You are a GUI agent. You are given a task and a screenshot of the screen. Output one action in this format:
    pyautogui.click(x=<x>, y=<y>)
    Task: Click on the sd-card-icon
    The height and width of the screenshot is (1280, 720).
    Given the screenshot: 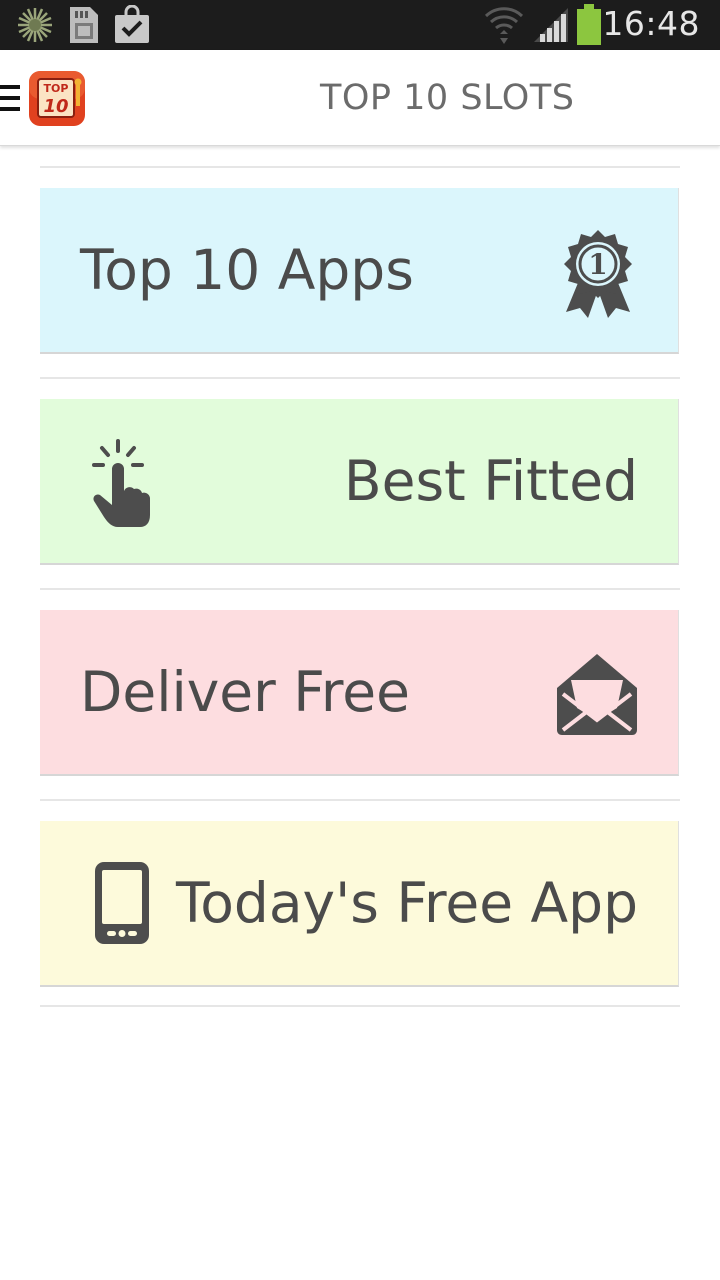 What is the action you would take?
    pyautogui.click(x=84, y=25)
    